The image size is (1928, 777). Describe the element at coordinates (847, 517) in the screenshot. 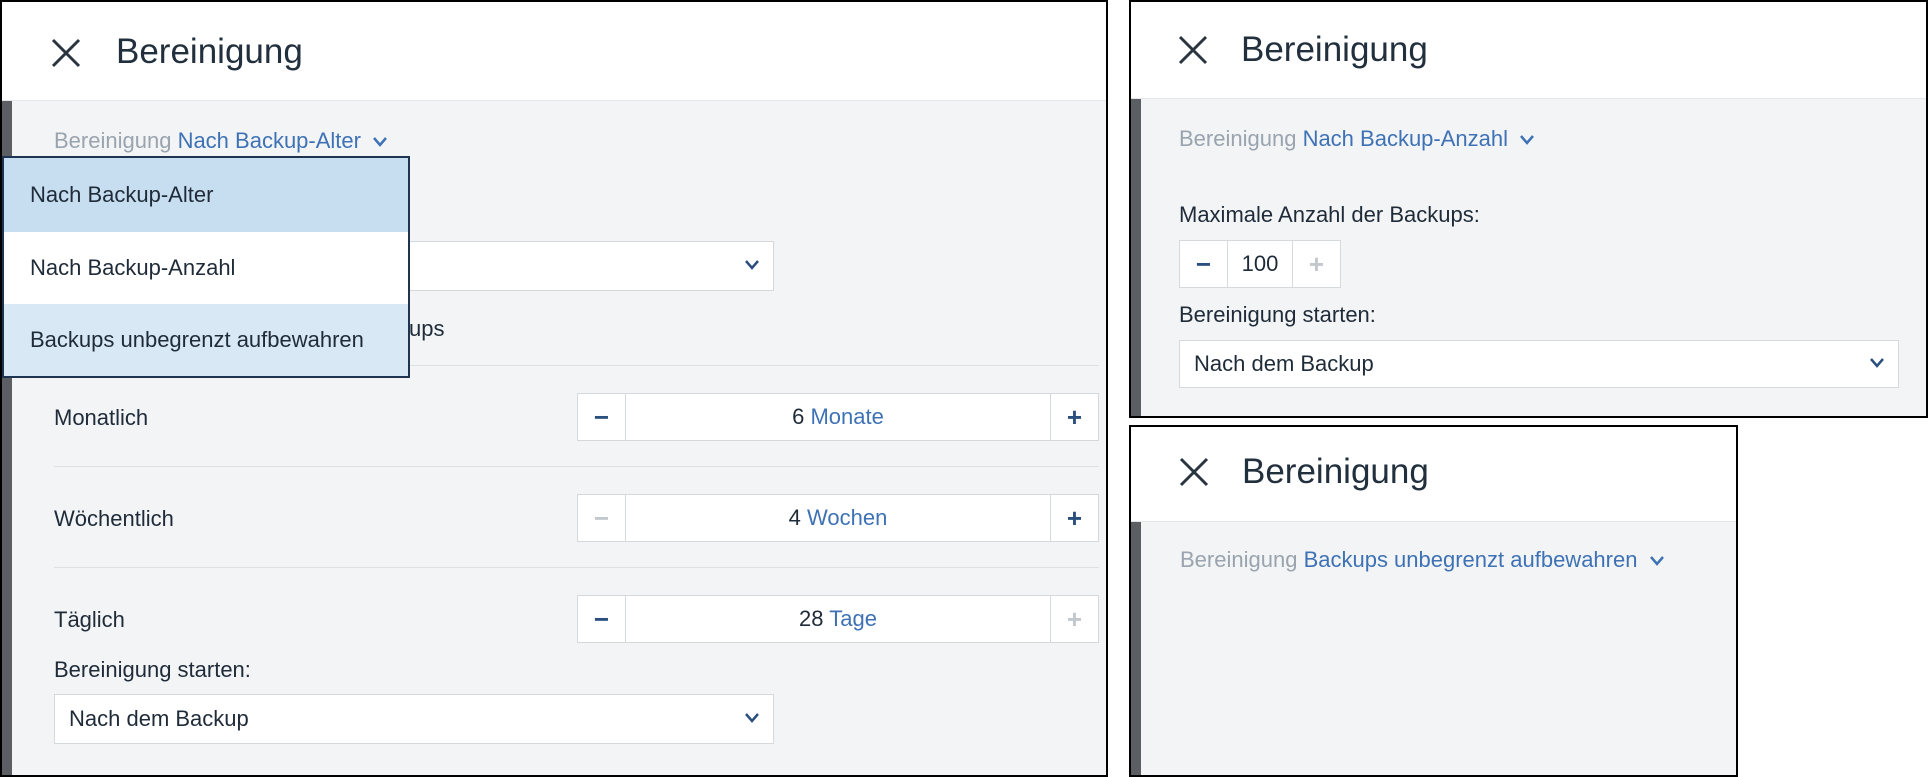

I see `unit-selector: Wochen` at that location.